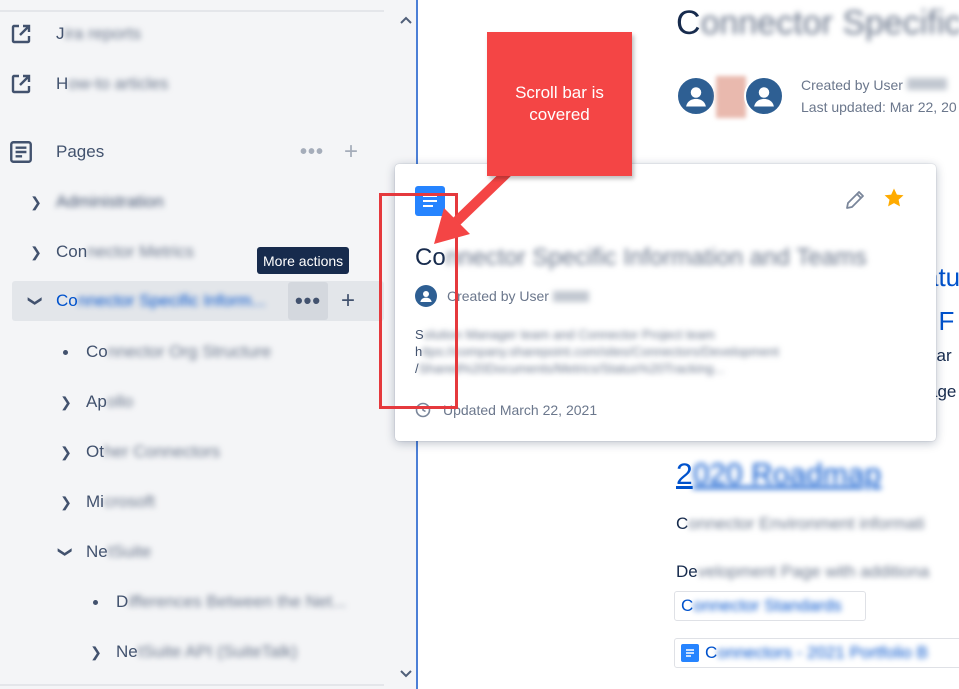  What do you see at coordinates (770, 606) in the screenshot?
I see `connector-standards-link: Connector Standards` at bounding box center [770, 606].